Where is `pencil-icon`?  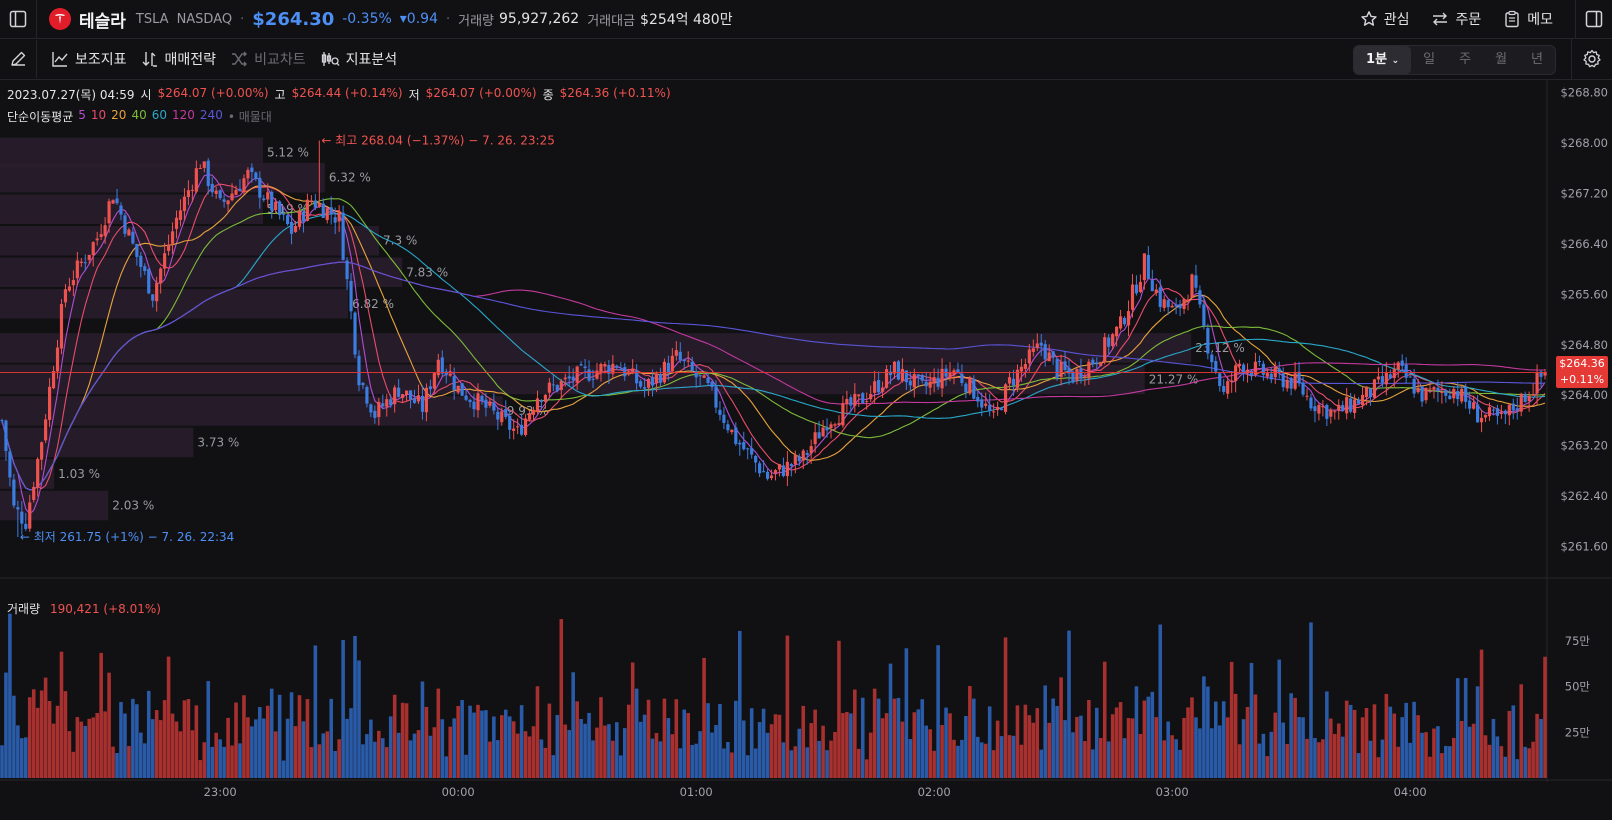 pencil-icon is located at coordinates (18, 59).